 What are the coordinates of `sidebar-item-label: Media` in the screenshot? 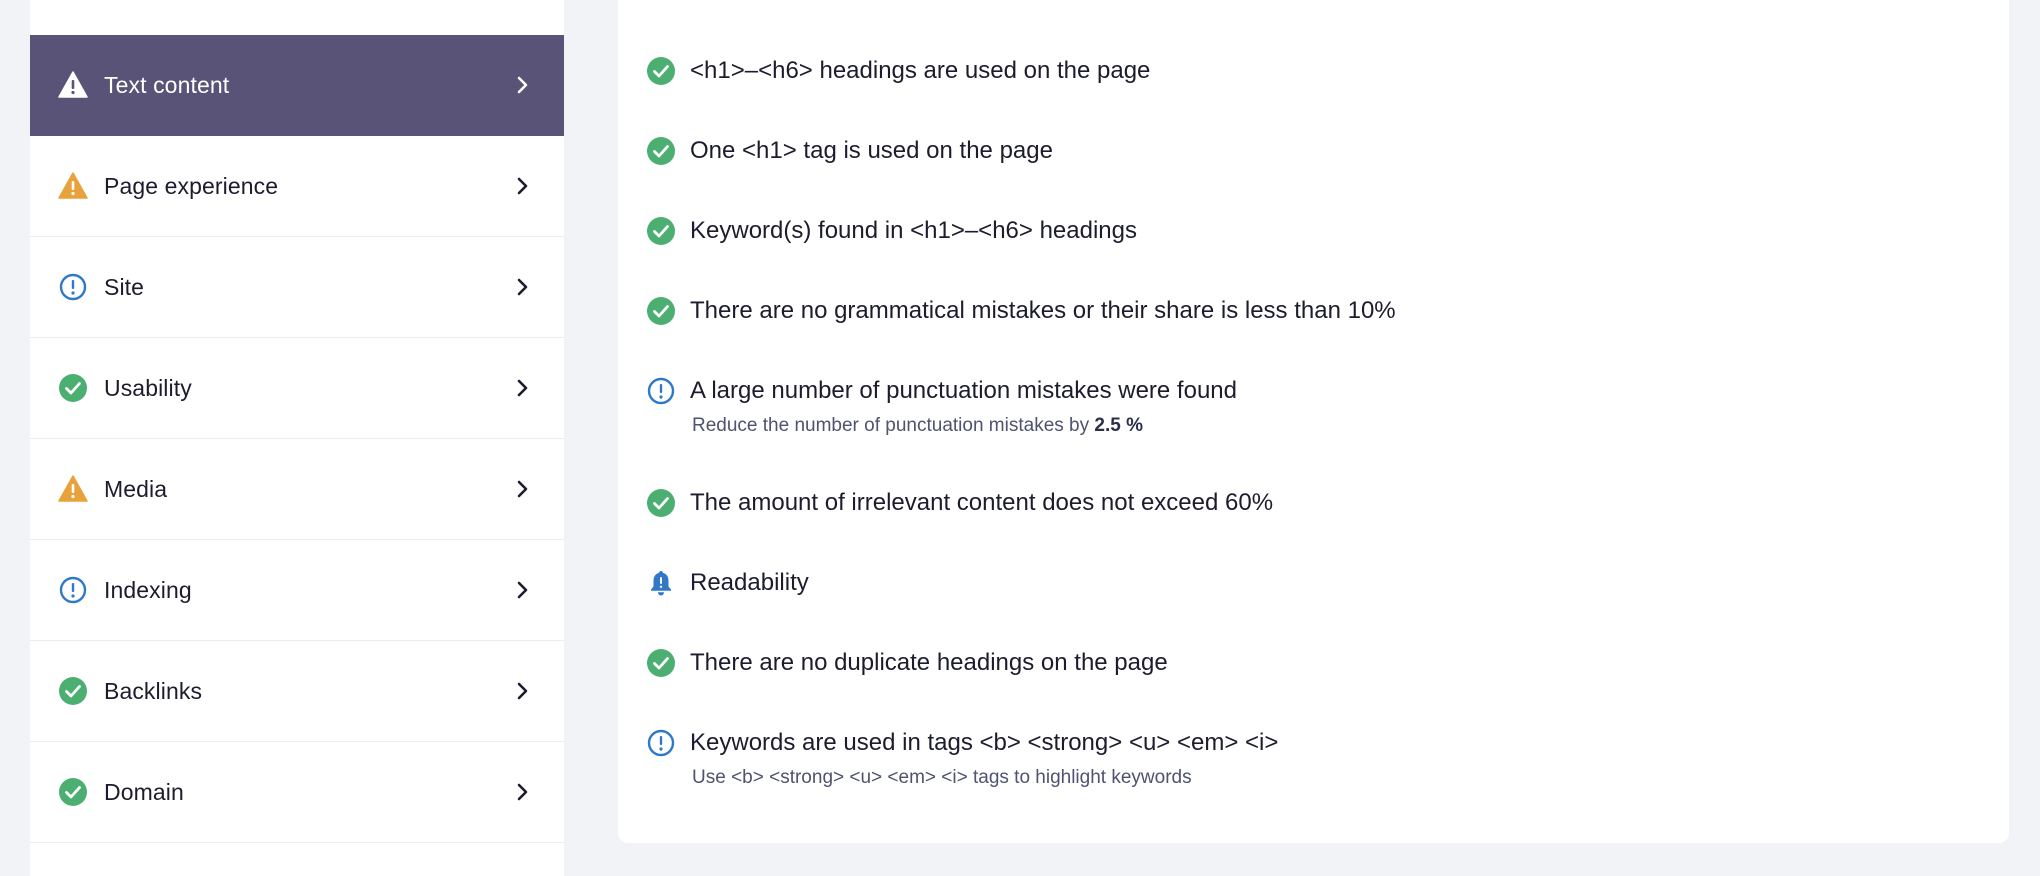 It's located at (136, 488).